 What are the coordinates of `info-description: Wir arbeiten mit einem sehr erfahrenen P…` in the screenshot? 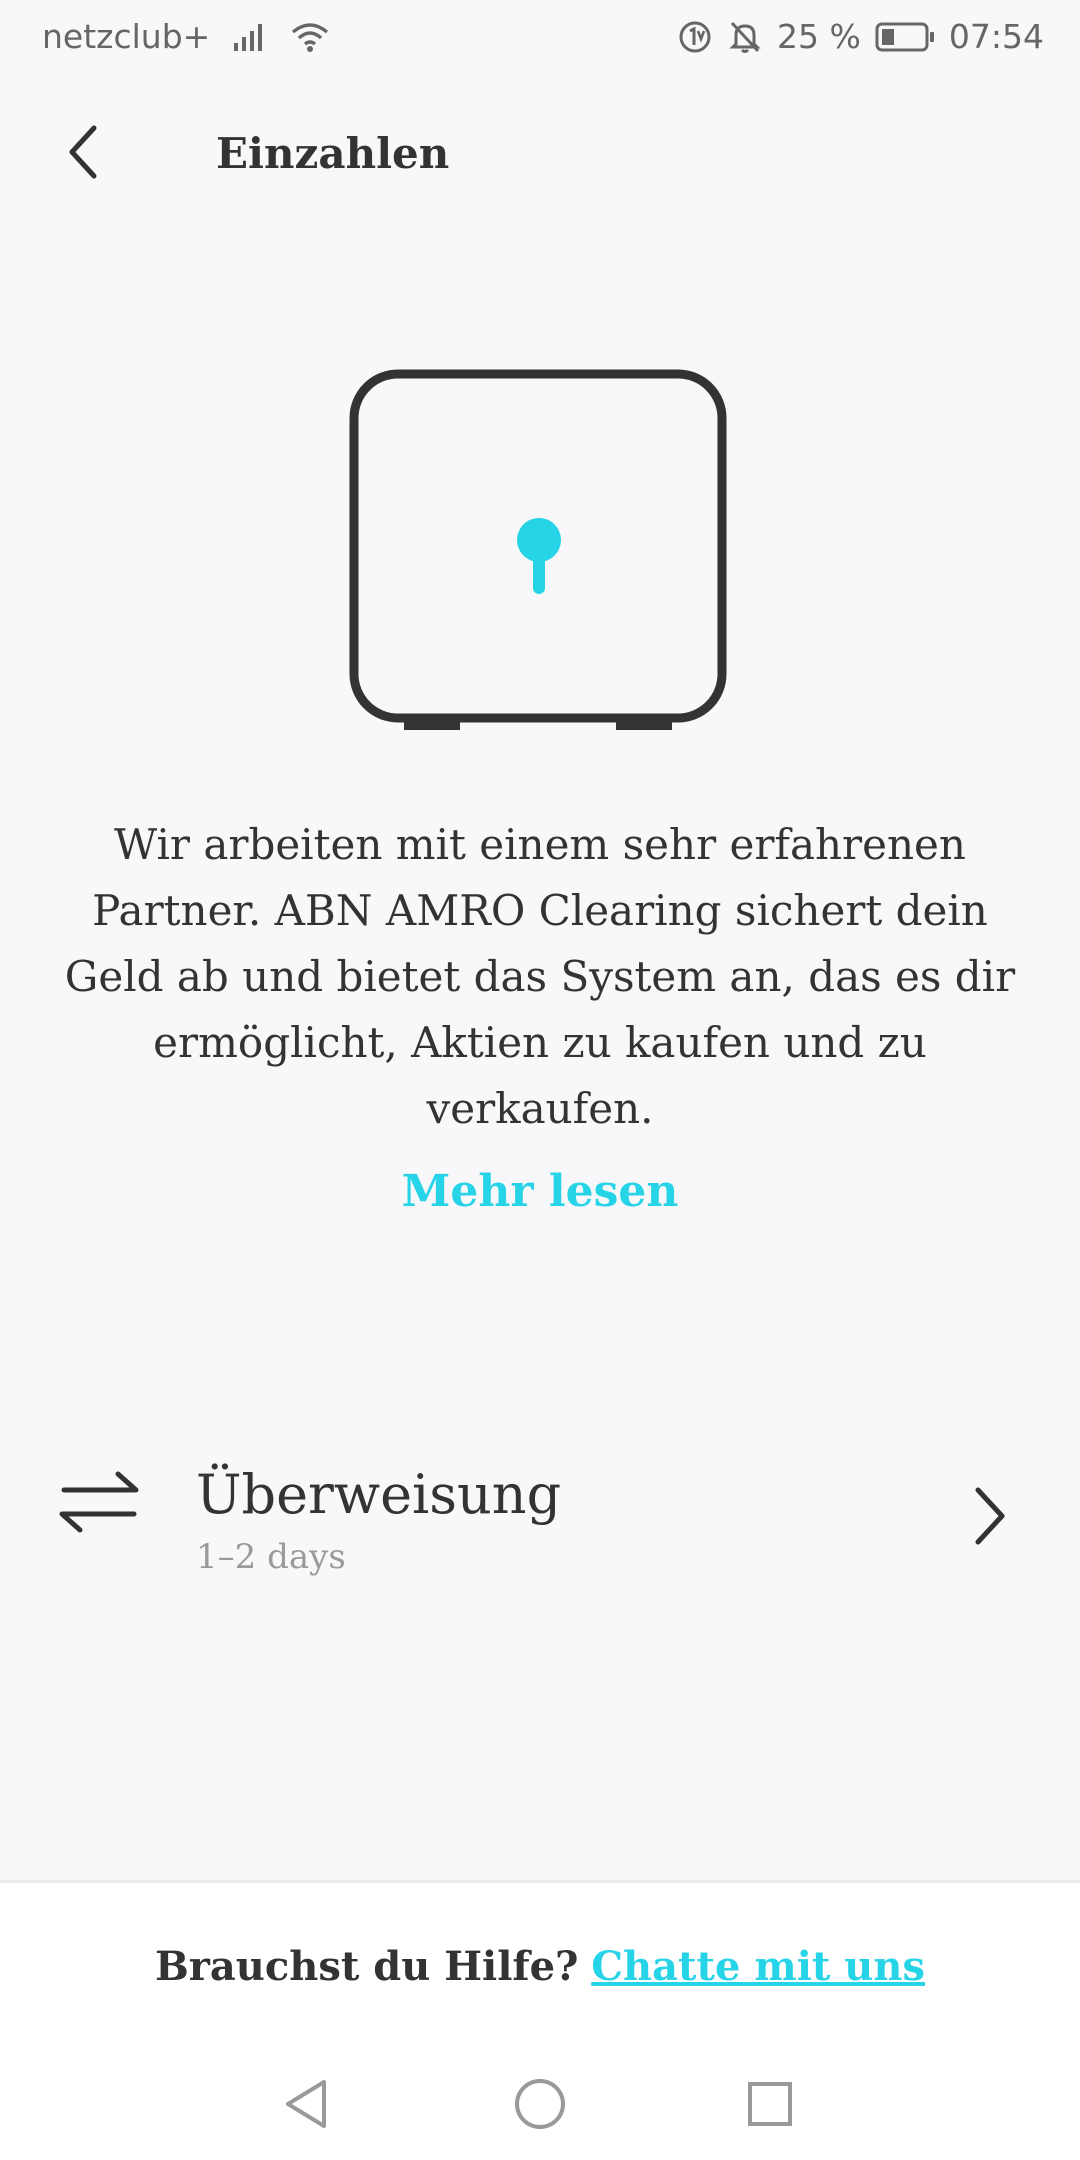 It's located at (540, 976).